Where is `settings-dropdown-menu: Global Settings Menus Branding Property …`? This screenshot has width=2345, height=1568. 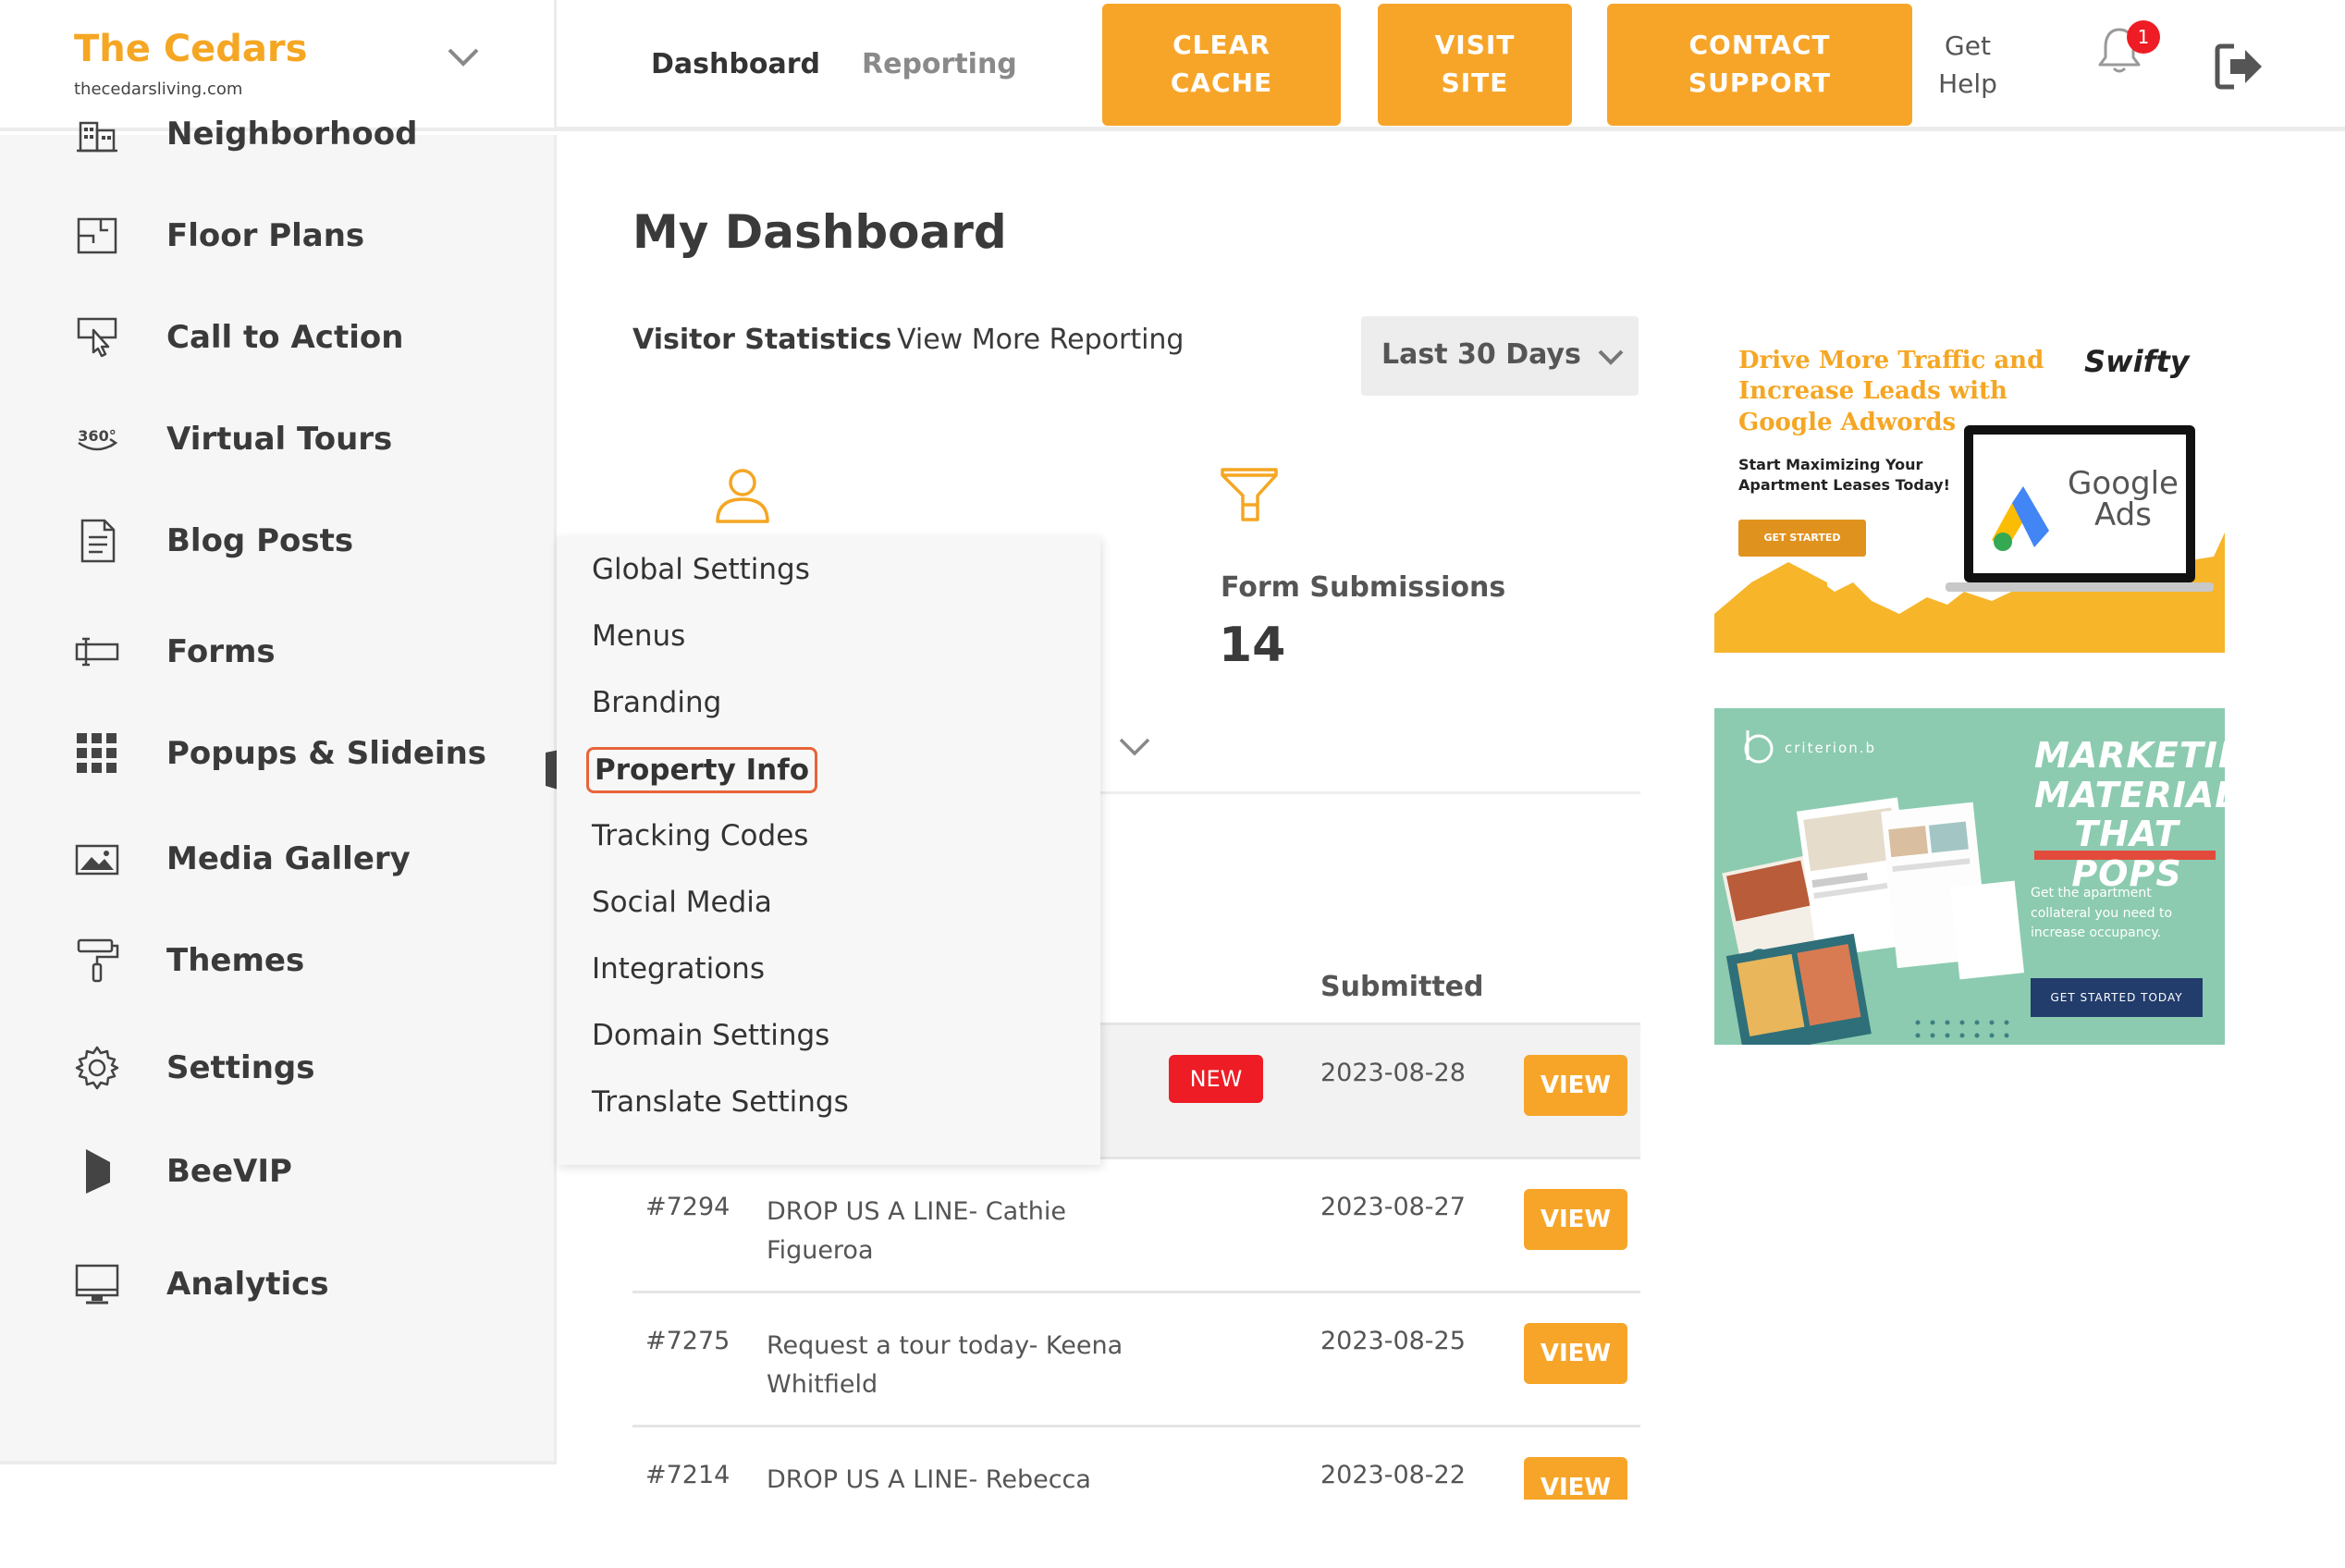 settings-dropdown-menu: Global Settings Menus Branding Property … is located at coordinates (828, 851).